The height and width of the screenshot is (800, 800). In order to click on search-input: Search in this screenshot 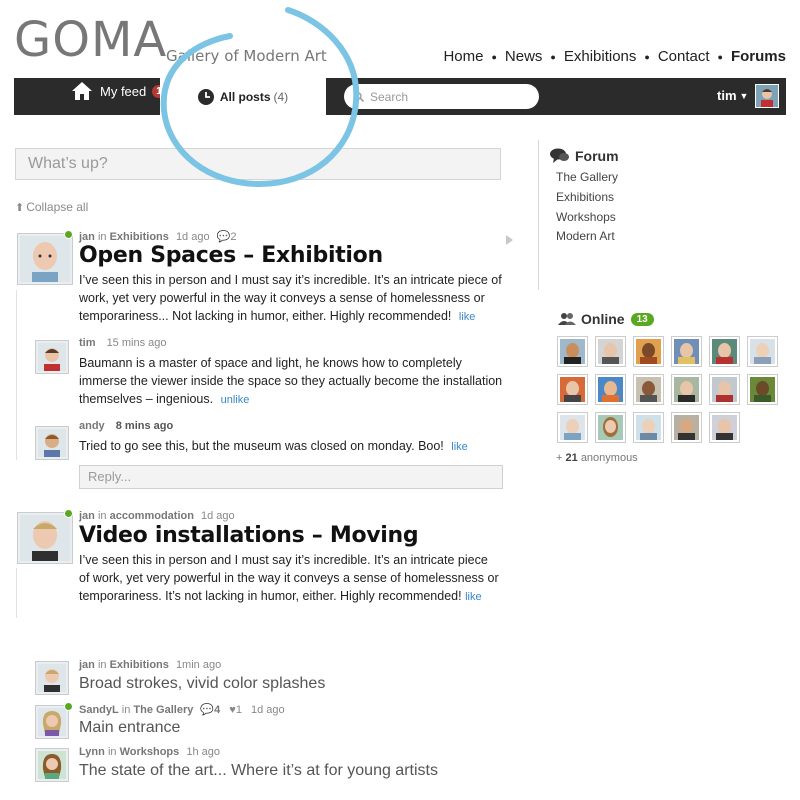, I will do `click(441, 96)`.